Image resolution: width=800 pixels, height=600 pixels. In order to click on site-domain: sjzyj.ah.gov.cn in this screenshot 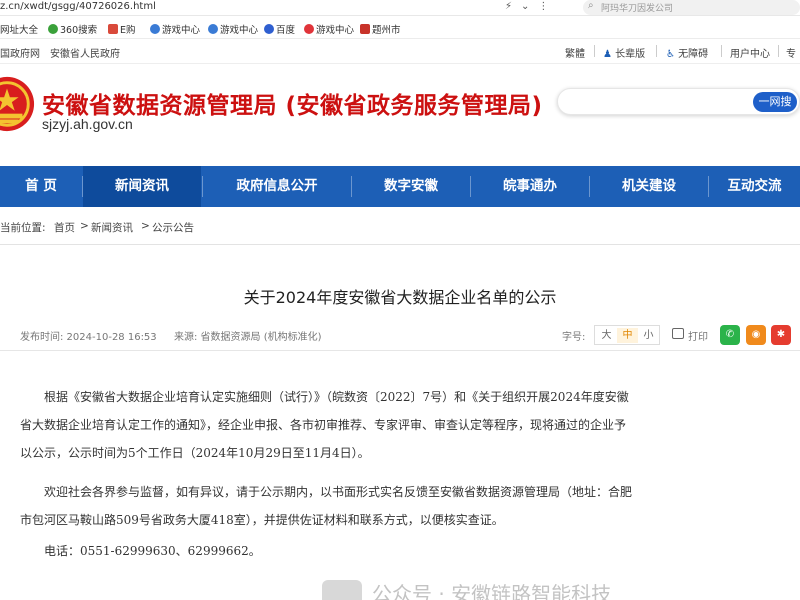, I will do `click(87, 124)`.